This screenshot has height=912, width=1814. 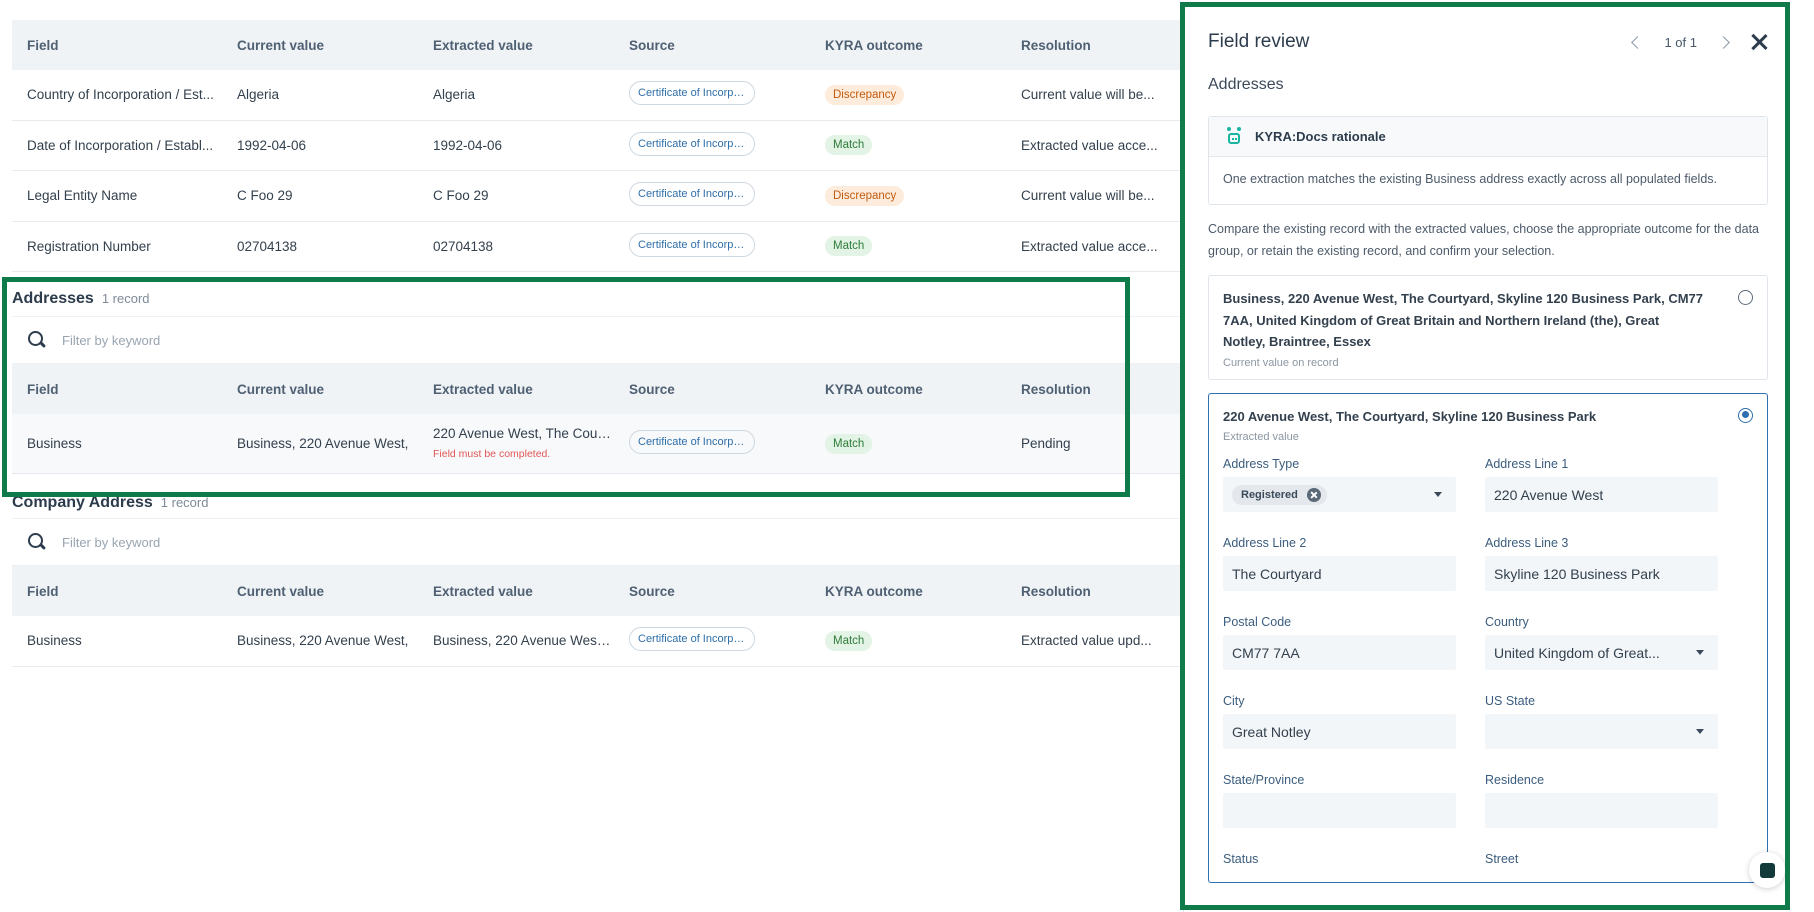 What do you see at coordinates (37, 340) in the screenshot?
I see `search-icon` at bounding box center [37, 340].